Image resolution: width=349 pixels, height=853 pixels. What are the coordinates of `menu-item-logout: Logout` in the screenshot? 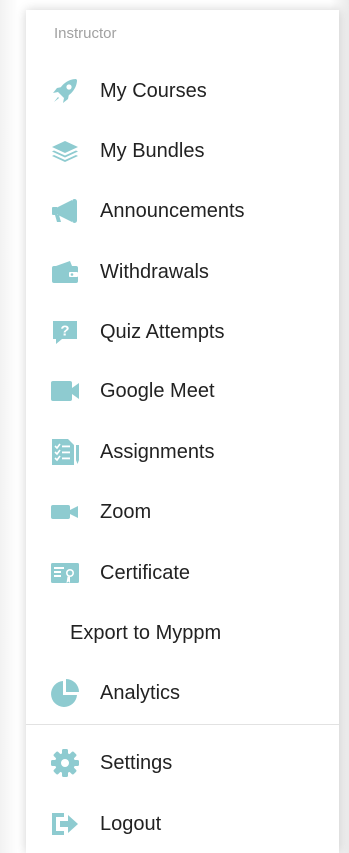 It's located at (105, 824).